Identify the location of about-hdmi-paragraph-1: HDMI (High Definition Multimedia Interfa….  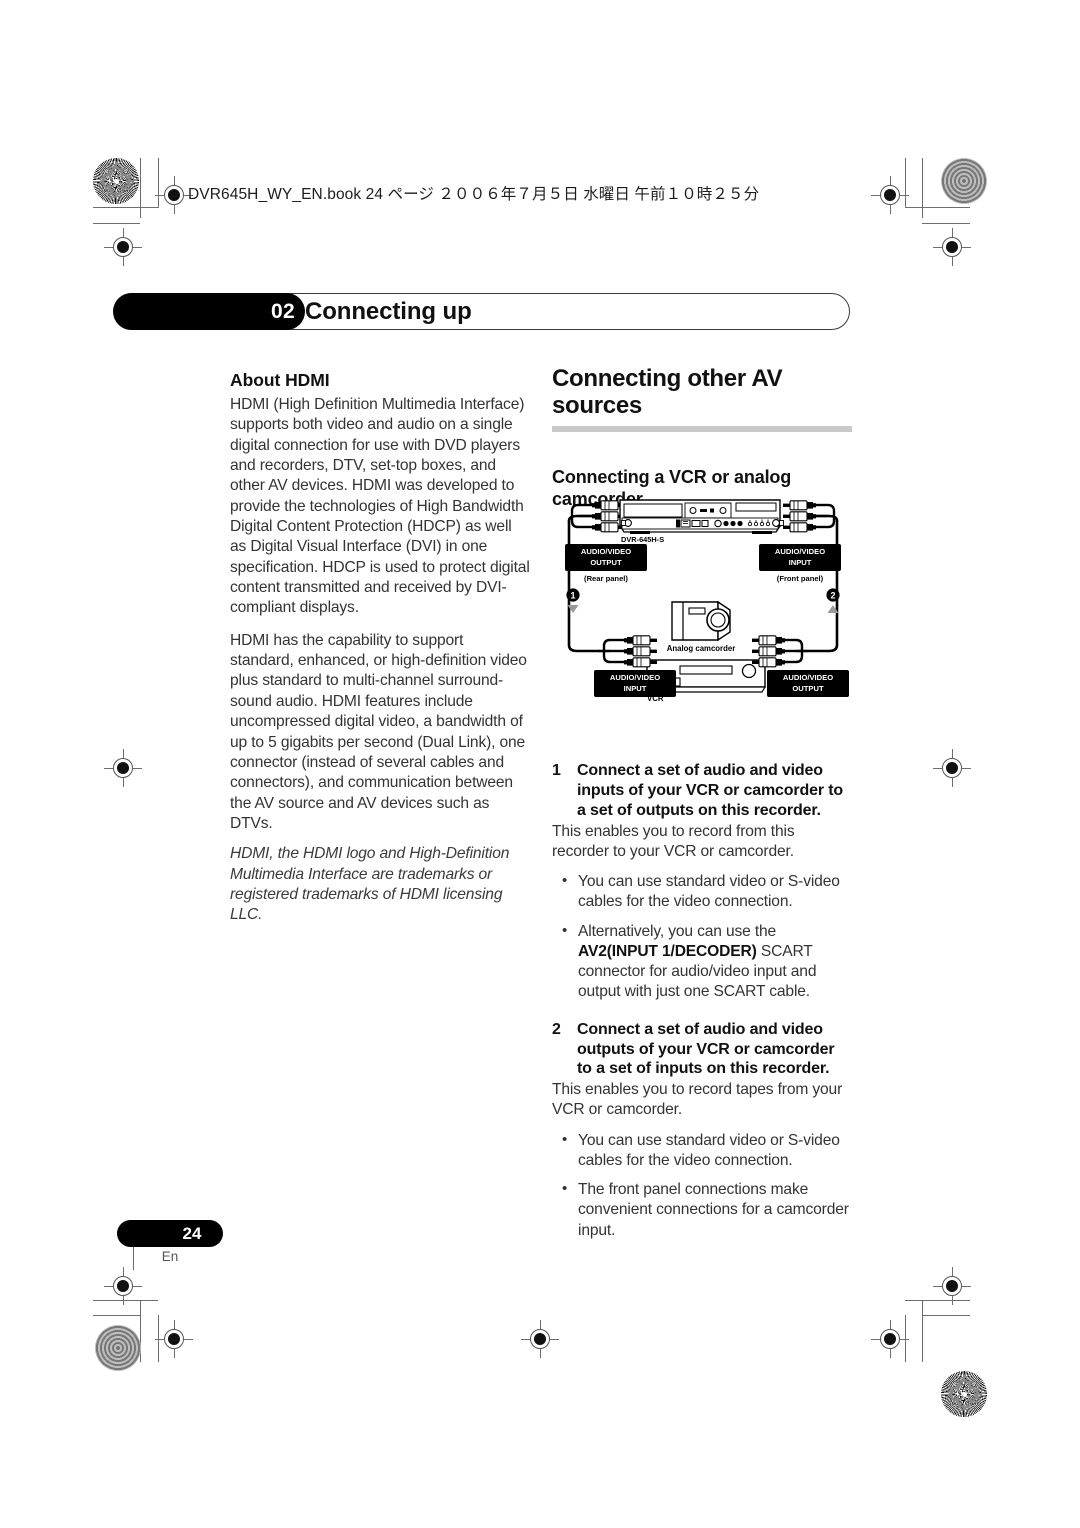
(380, 506).